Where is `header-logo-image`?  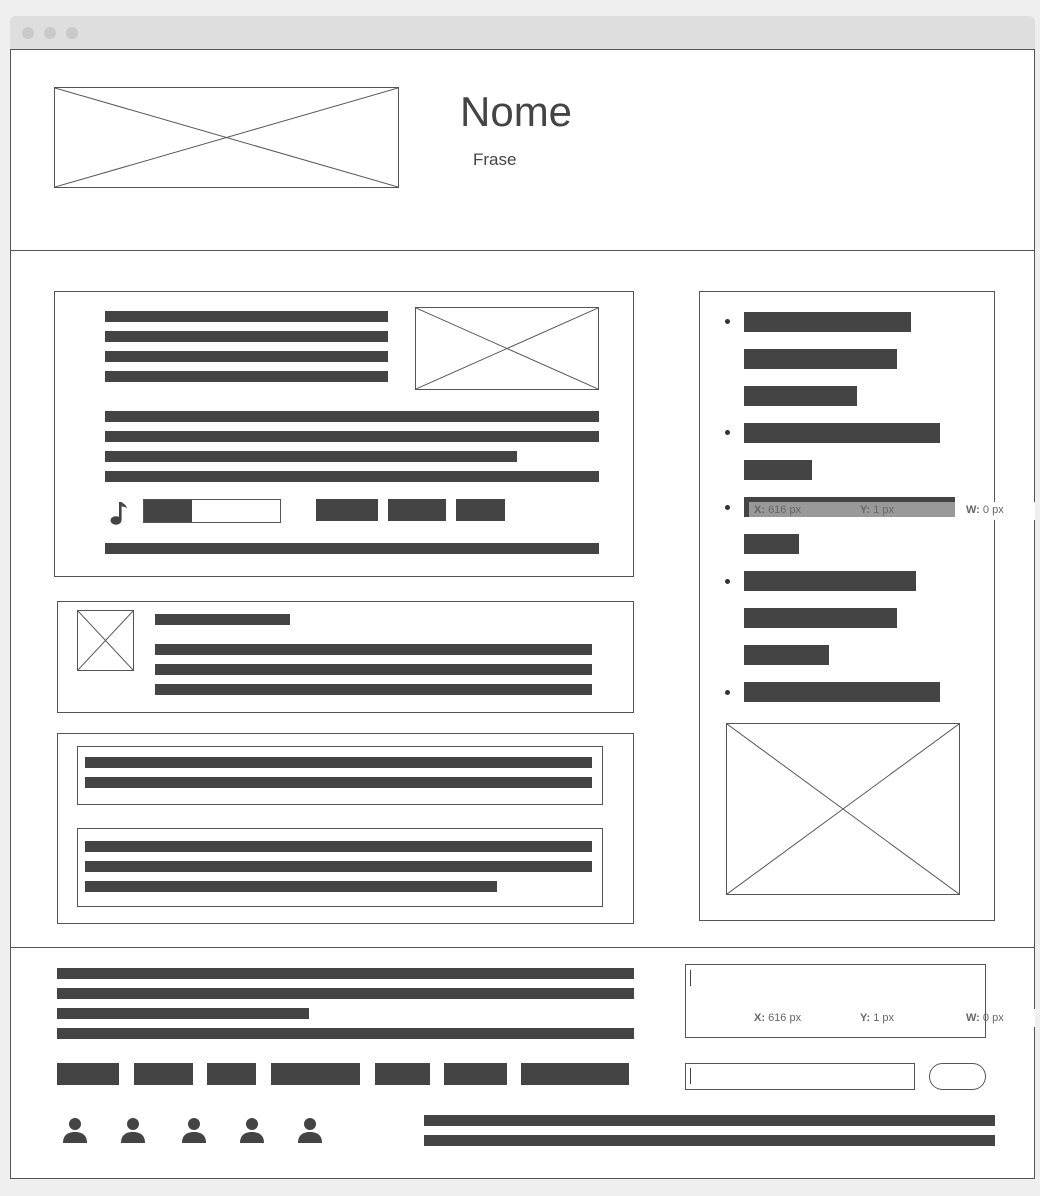 header-logo-image is located at coordinates (226, 137).